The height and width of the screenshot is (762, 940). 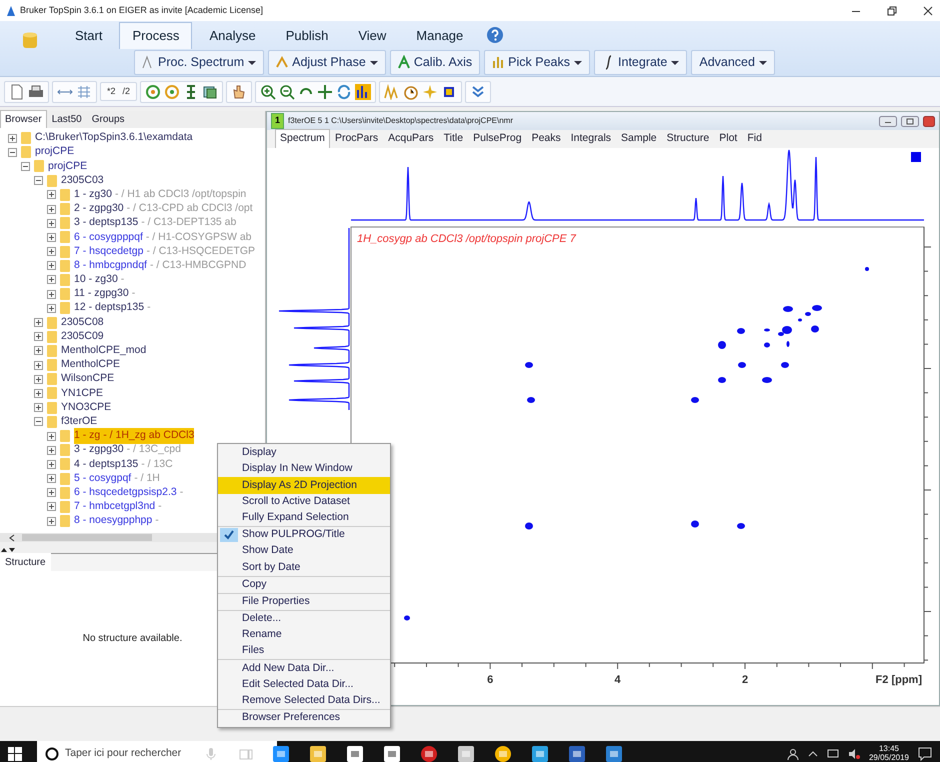 What do you see at coordinates (103, 351) in the screenshot?
I see `tree-item: MentholCPE_mod` at bounding box center [103, 351].